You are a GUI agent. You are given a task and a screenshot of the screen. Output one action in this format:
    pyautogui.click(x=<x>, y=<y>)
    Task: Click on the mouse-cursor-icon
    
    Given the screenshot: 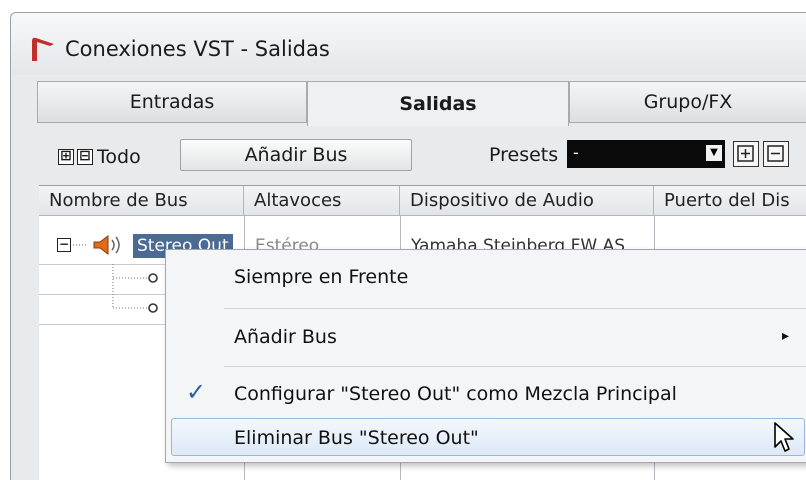 What is the action you would take?
    pyautogui.click(x=784, y=437)
    